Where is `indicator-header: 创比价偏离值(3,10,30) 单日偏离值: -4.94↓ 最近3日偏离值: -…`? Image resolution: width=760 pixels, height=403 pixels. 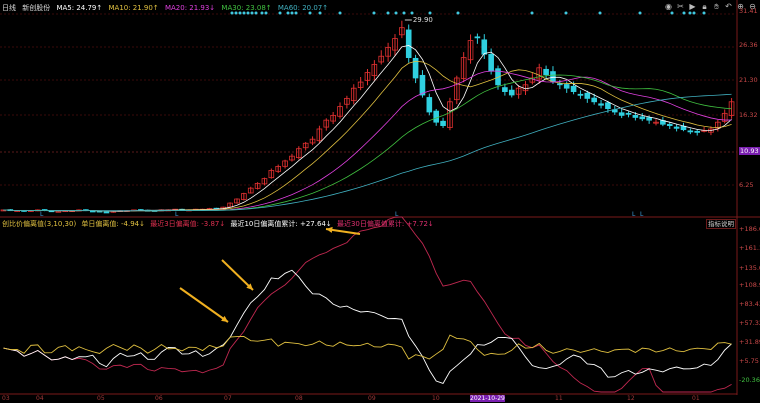 indicator-header: 创比价偏离值(3,10,30) 单日偏离值: -4.94↓ 最近3日偏离值: -… is located at coordinates (219, 224).